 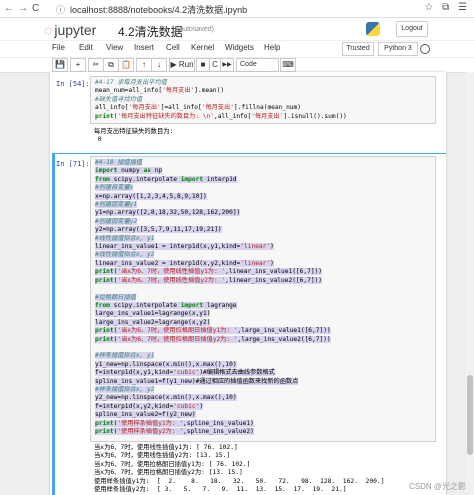 I want to click on watermark: CSDN @光之影, so click(x=437, y=486).